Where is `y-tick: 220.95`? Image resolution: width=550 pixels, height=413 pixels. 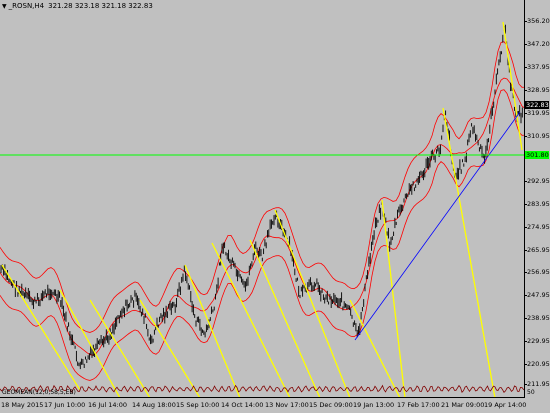
y-tick: 220.95 is located at coordinates (537, 364).